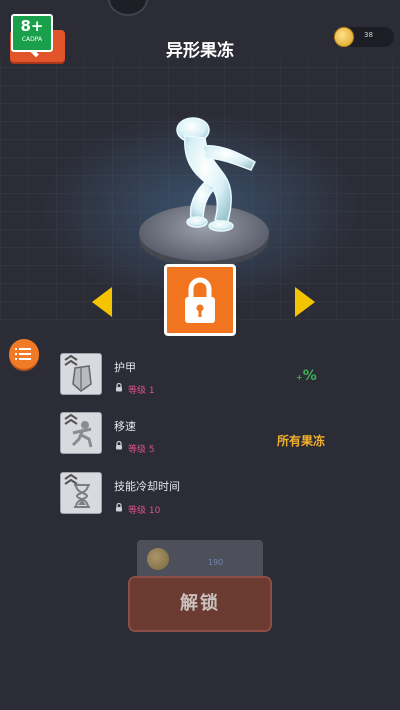 The image size is (400, 710). What do you see at coordinates (216, 562) in the screenshot?
I see `unlock-price: 190` at bounding box center [216, 562].